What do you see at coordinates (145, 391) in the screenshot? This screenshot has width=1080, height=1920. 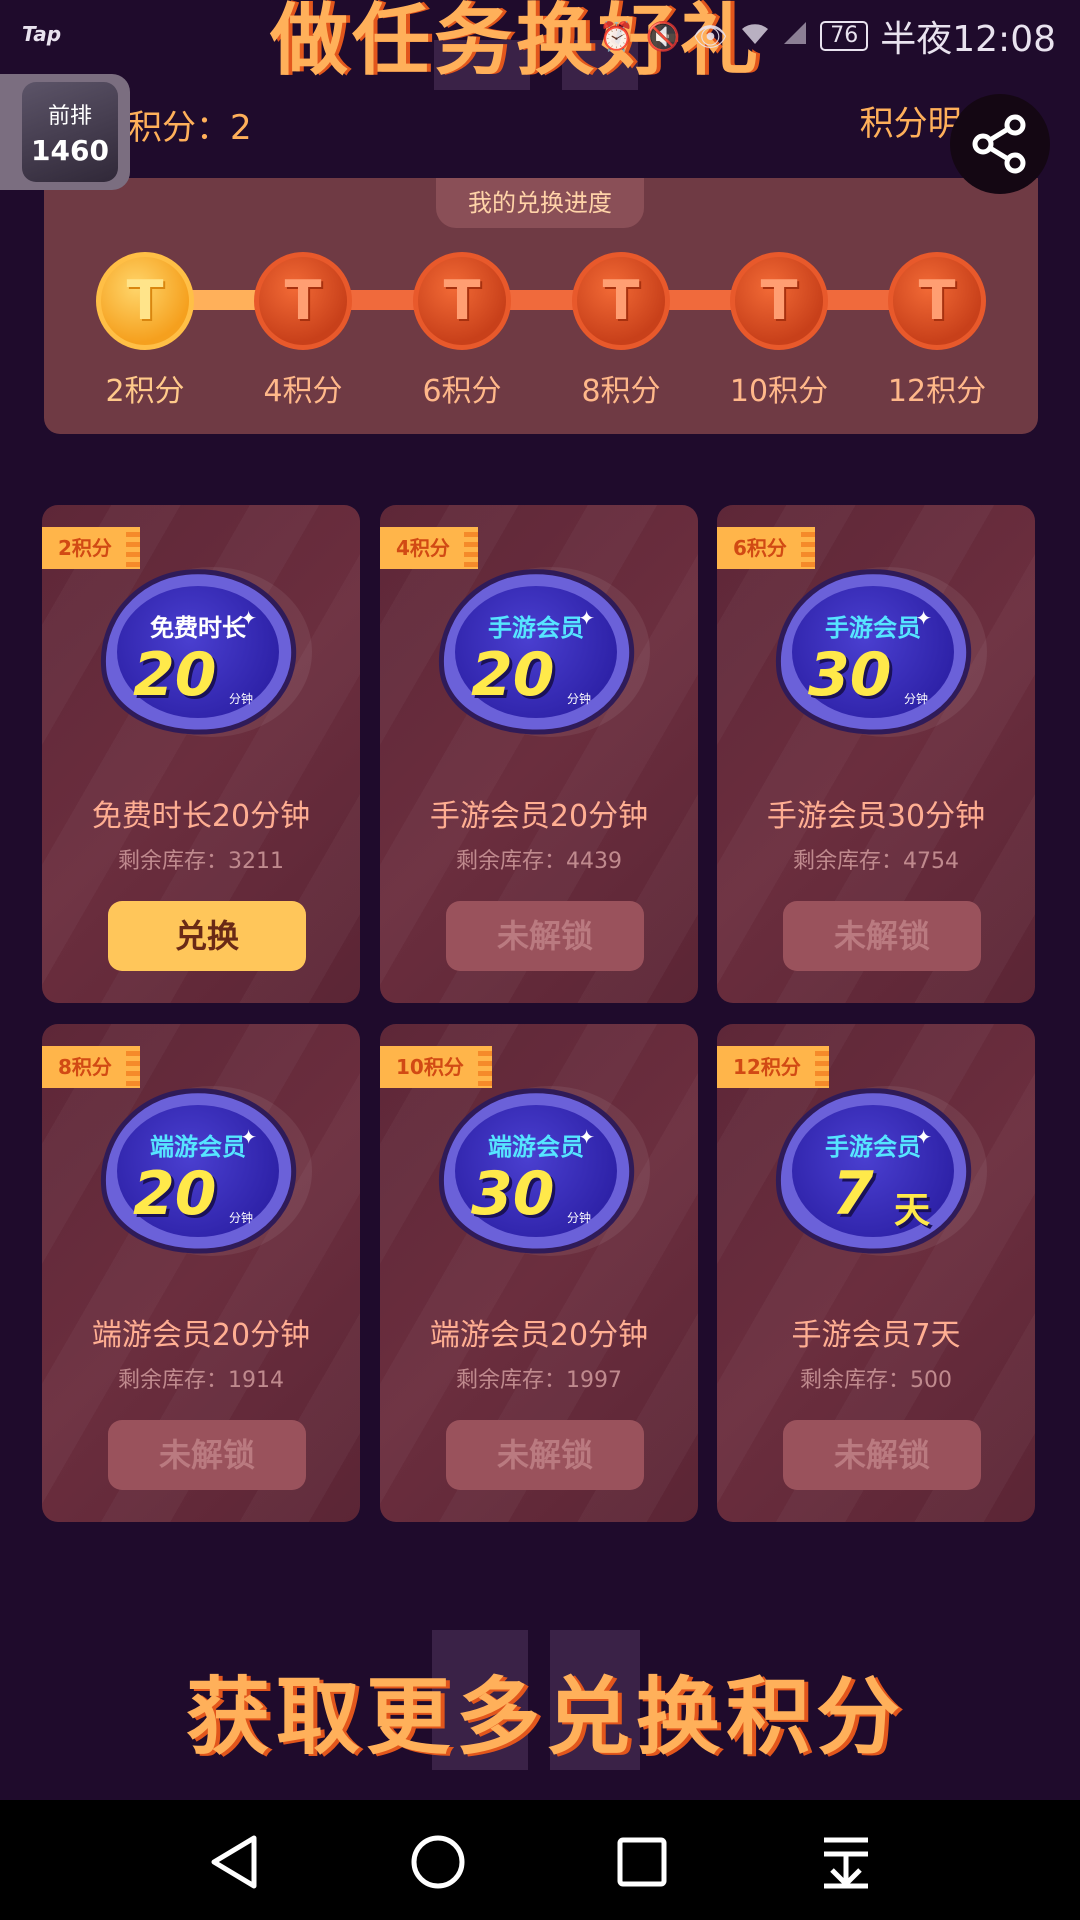 I see `progress-step-label: 2积分` at bounding box center [145, 391].